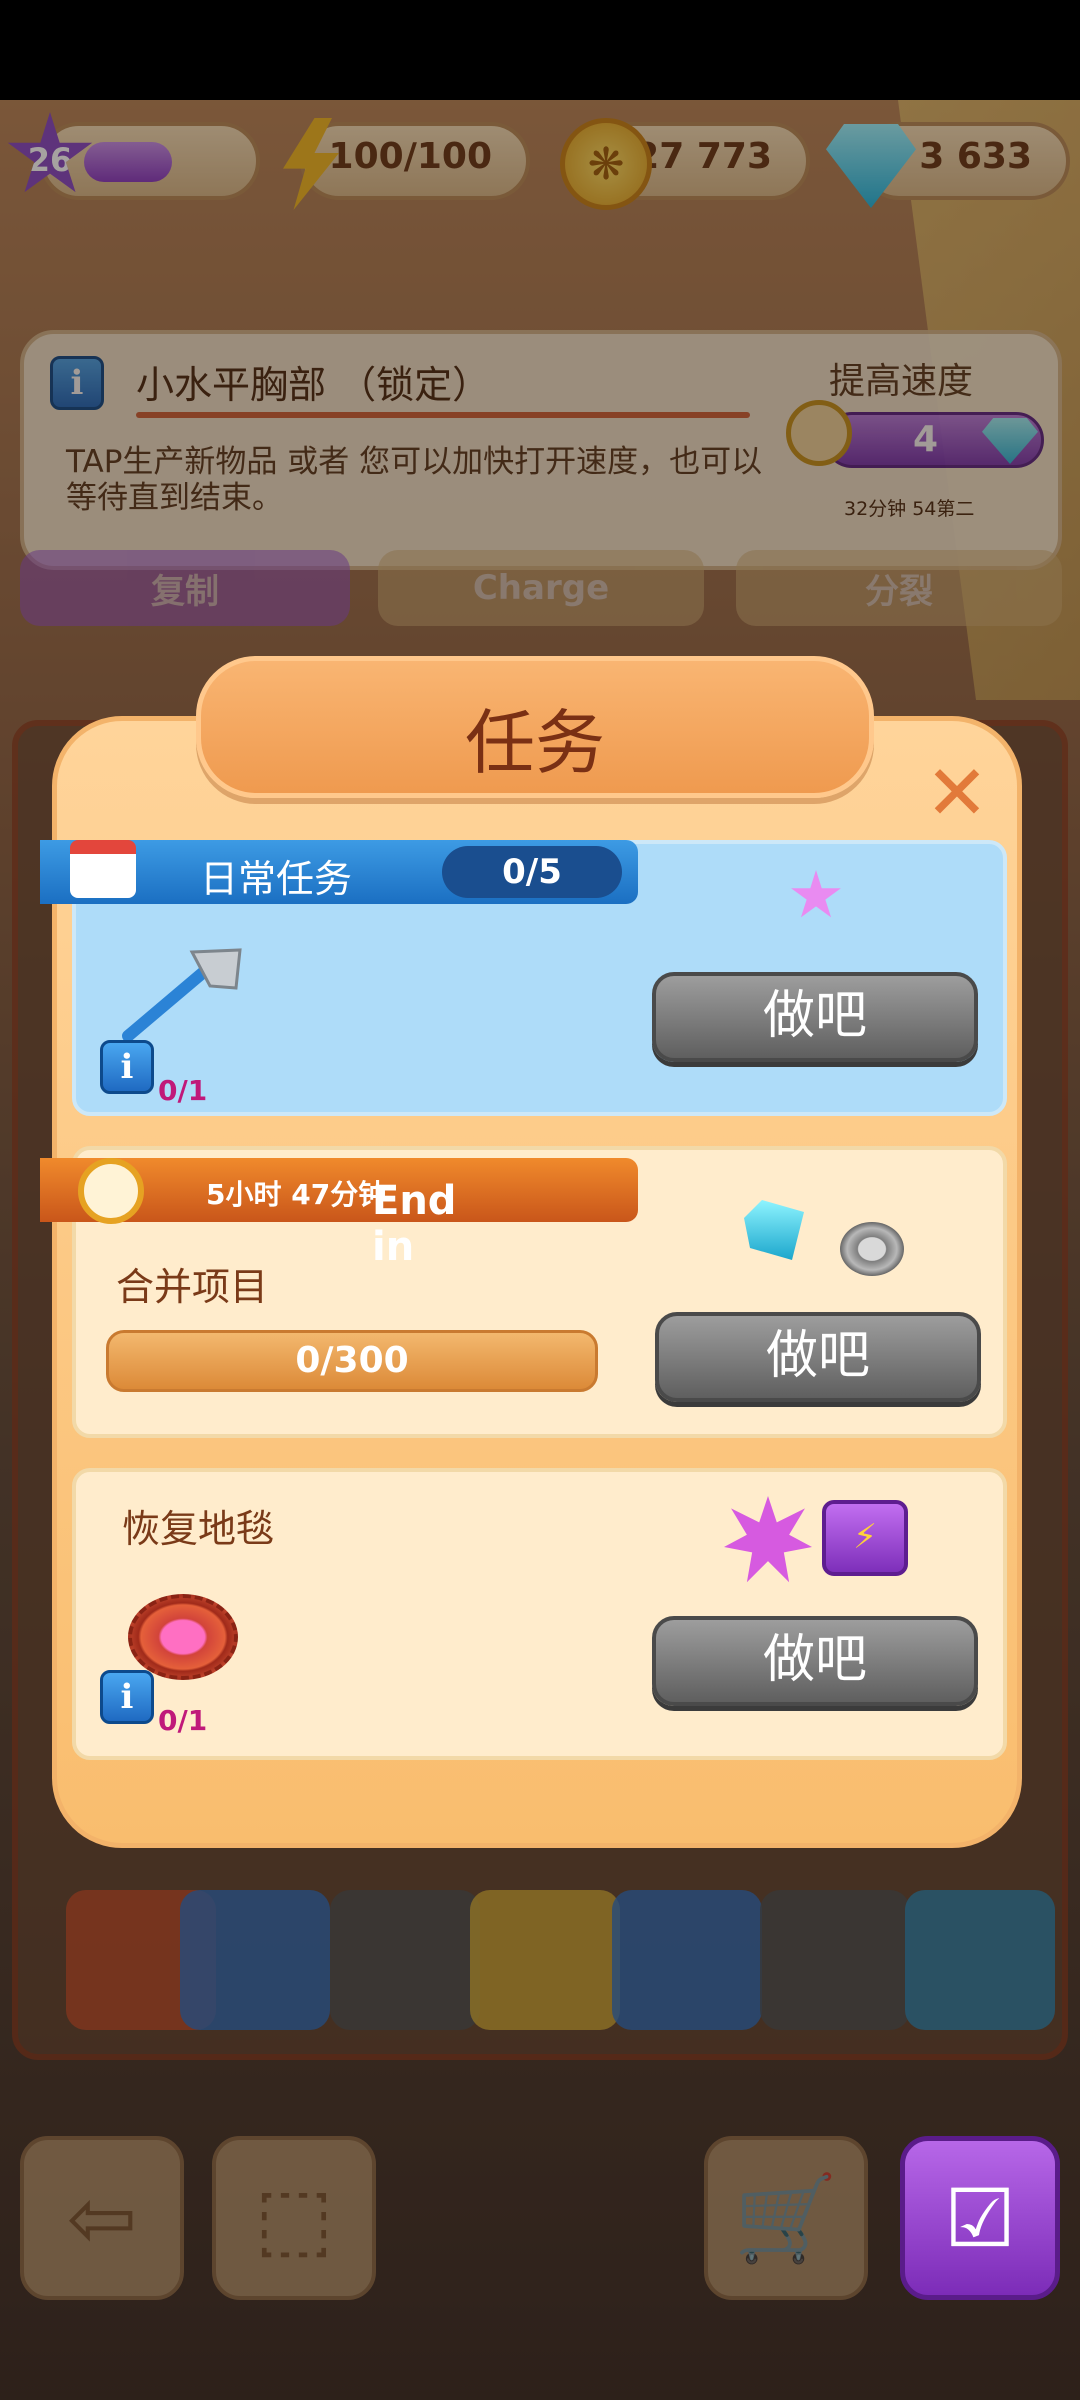 The image size is (1080, 2400). I want to click on end-in-label: End in, so click(414, 1224).